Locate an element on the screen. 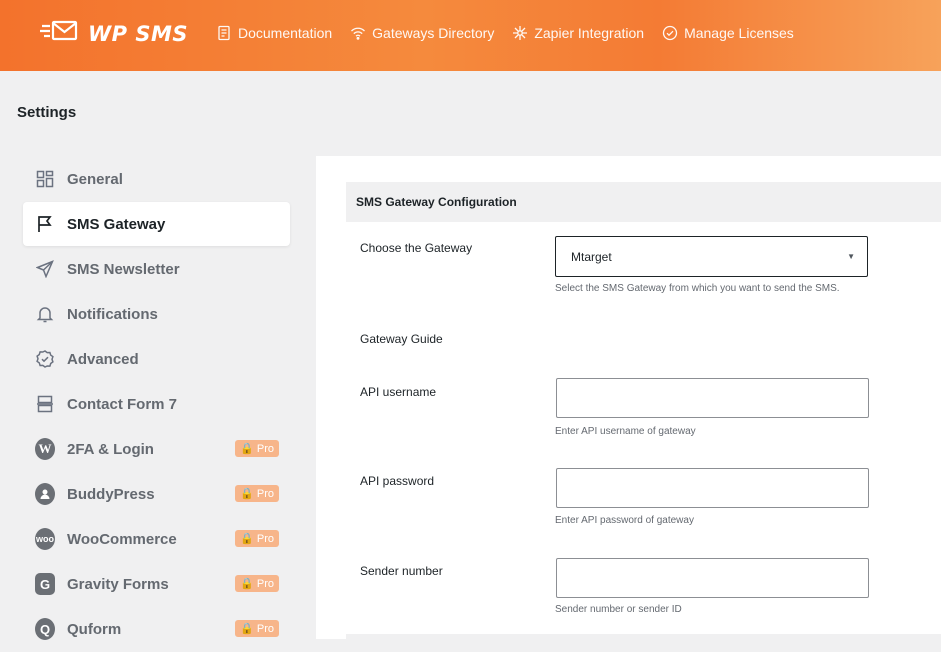  gateway-guide-label: Gateway Guide is located at coordinates (401, 339).